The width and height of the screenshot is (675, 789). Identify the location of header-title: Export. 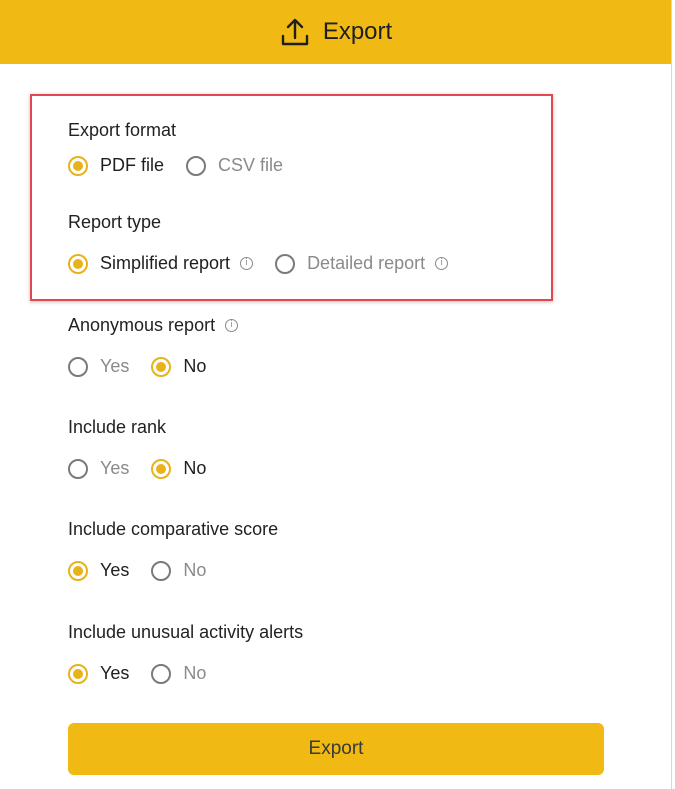
(357, 31).